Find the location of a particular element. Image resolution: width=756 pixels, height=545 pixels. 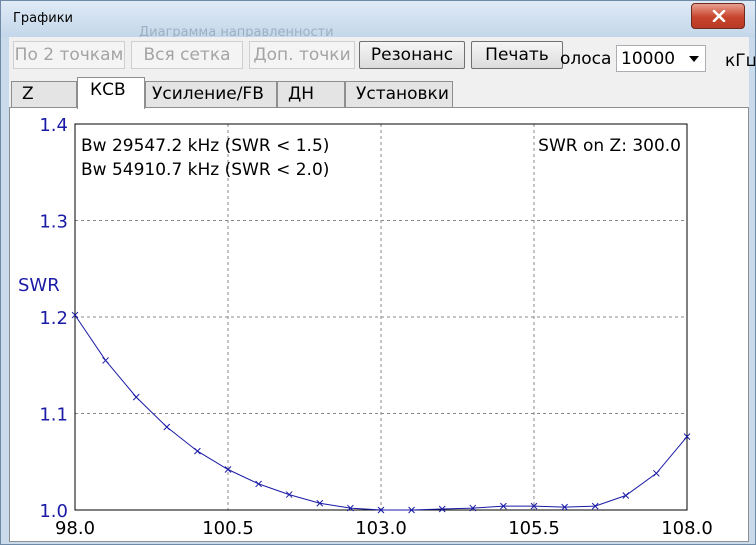

x-tick-label: 103.0 is located at coordinates (381, 528).